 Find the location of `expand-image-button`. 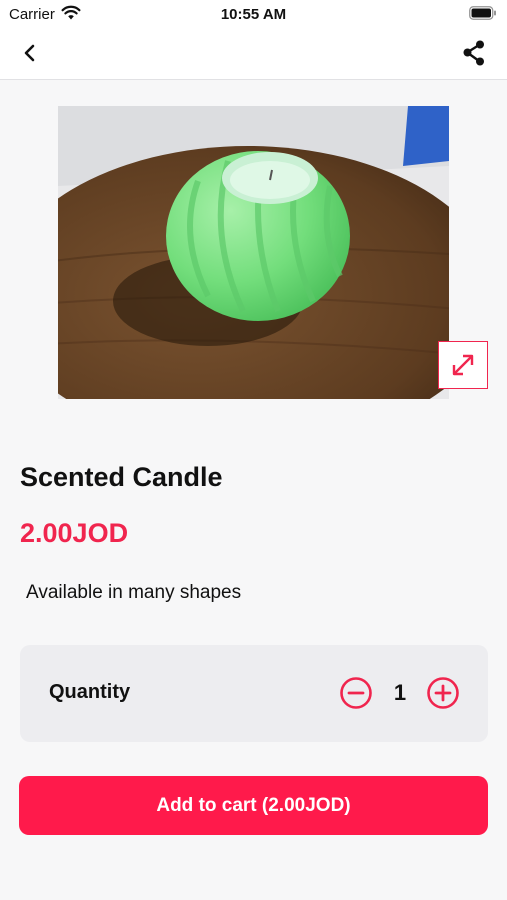

expand-image-button is located at coordinates (463, 365).